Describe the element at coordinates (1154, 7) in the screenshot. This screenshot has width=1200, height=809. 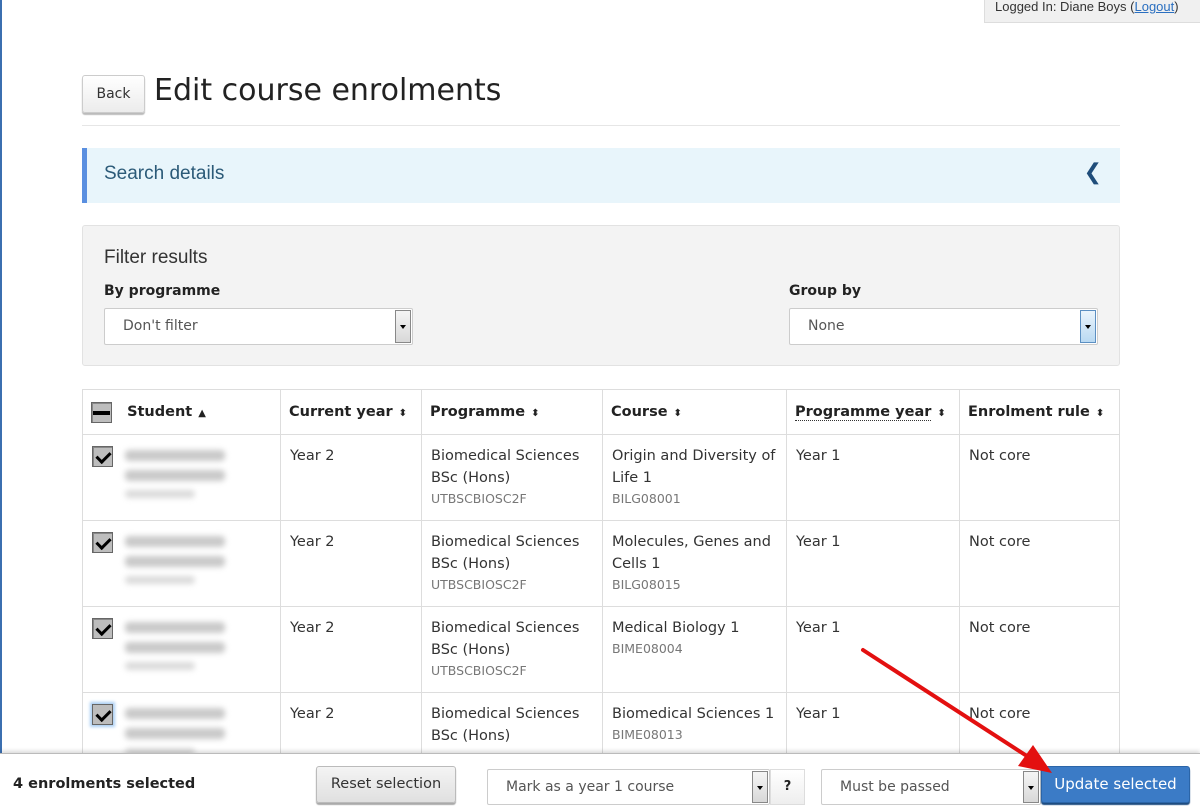
I see `logout-link: Logout` at that location.